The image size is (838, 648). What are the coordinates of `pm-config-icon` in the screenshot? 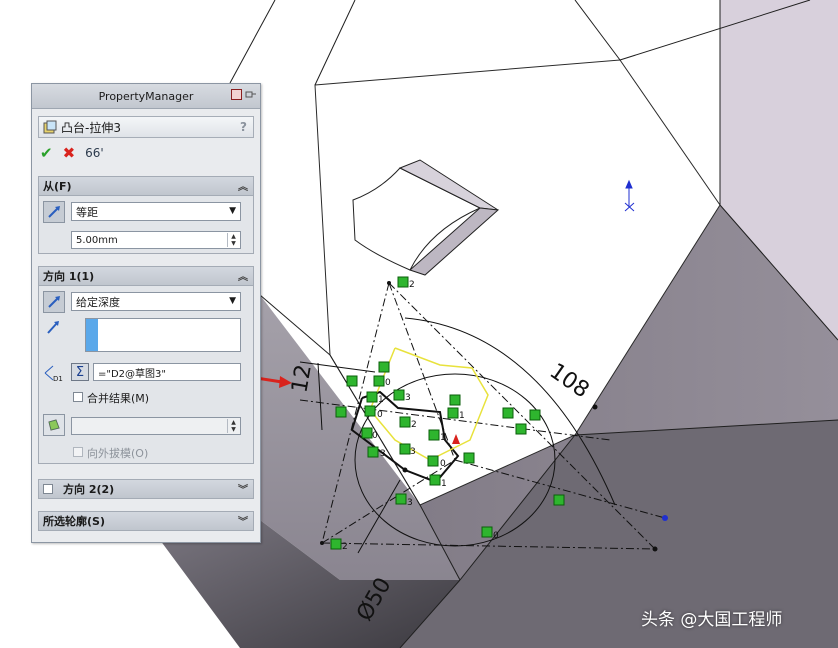 It's located at (236, 94).